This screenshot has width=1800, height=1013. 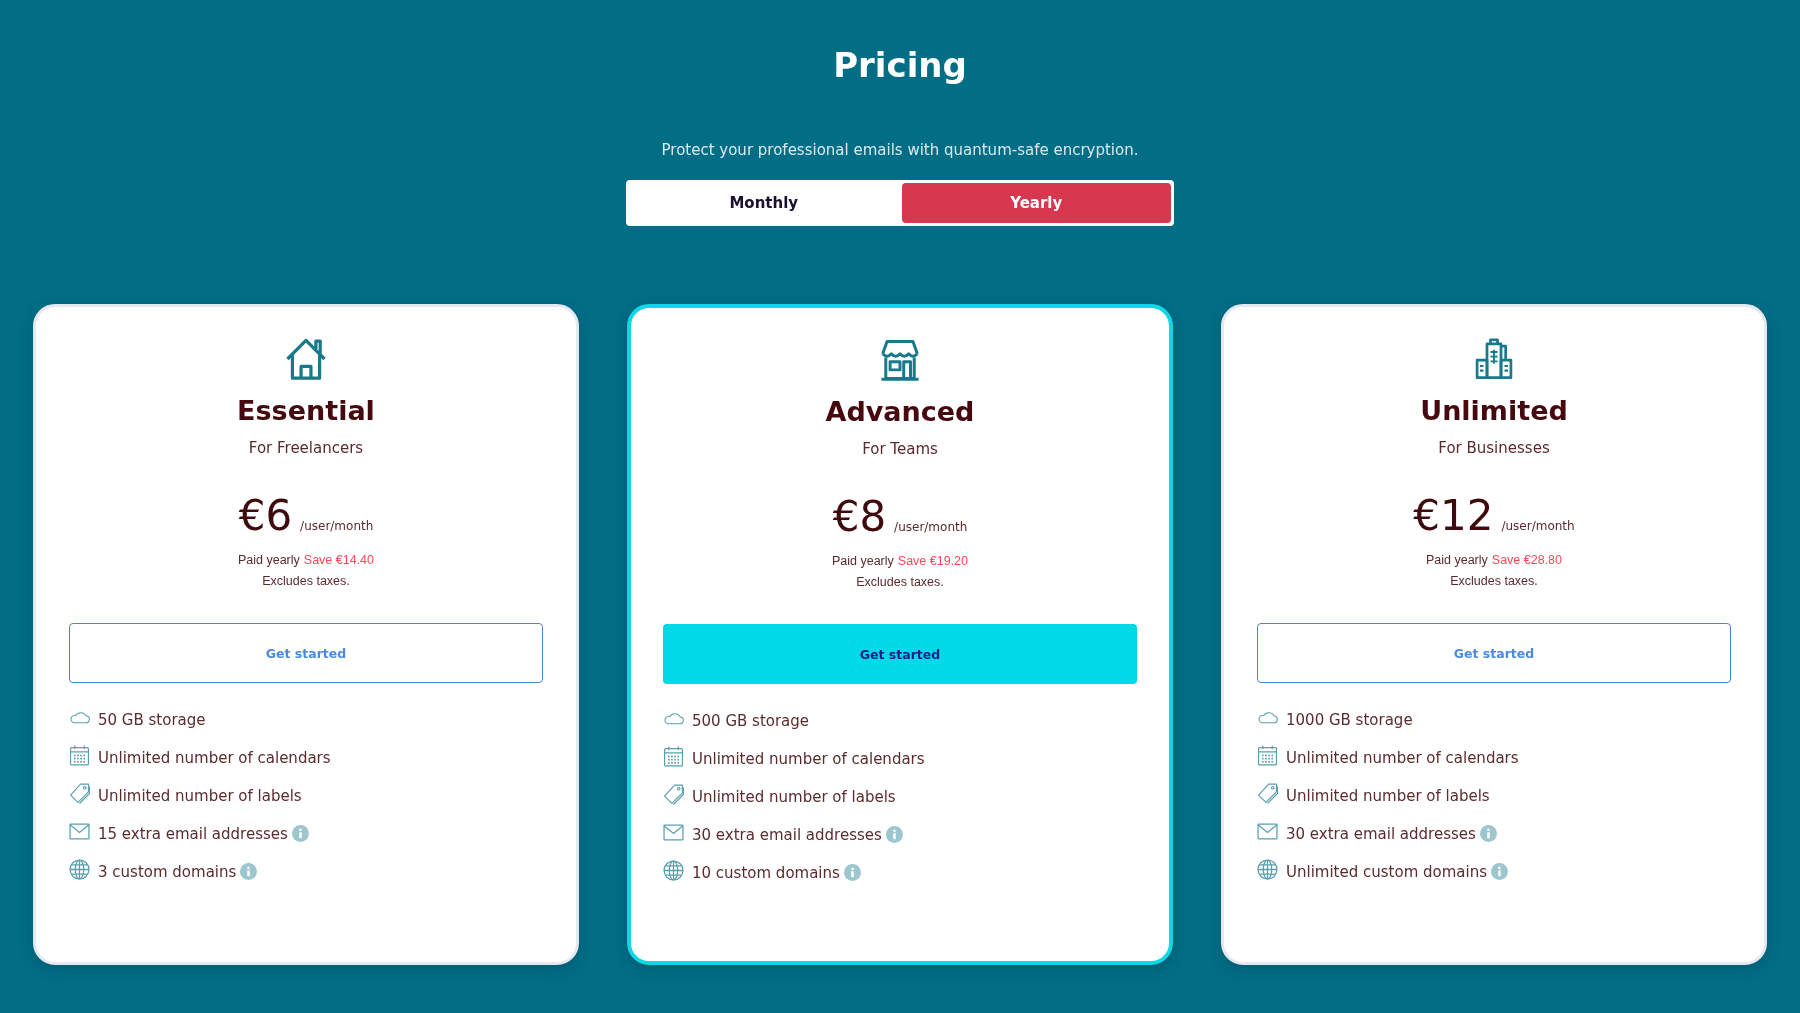 I want to click on savings-text: Save €28.80, so click(x=1526, y=560).